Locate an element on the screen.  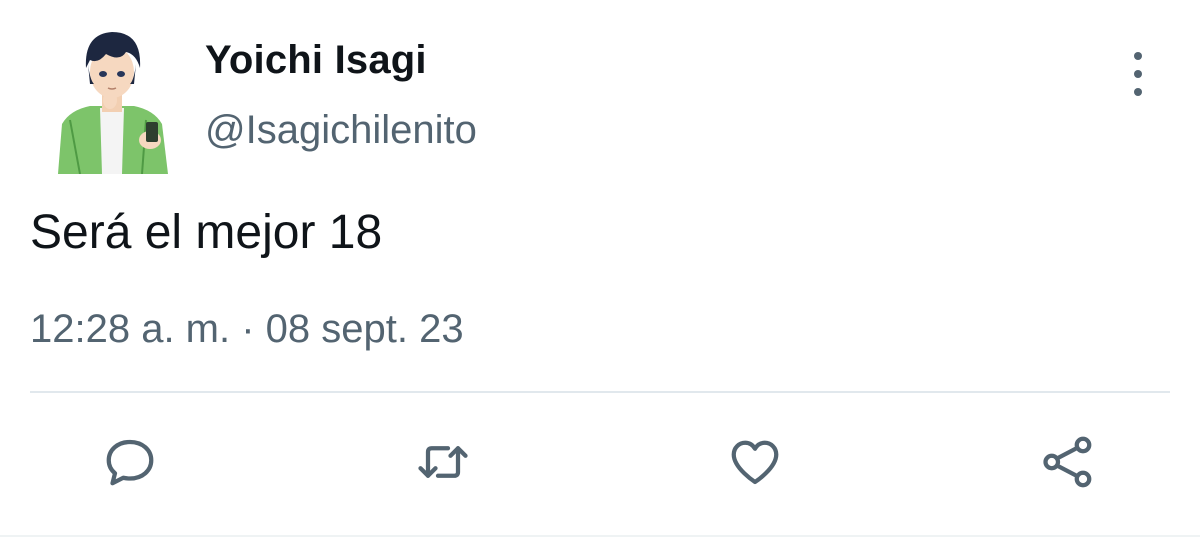
more-options-button is located at coordinates (1138, 74).